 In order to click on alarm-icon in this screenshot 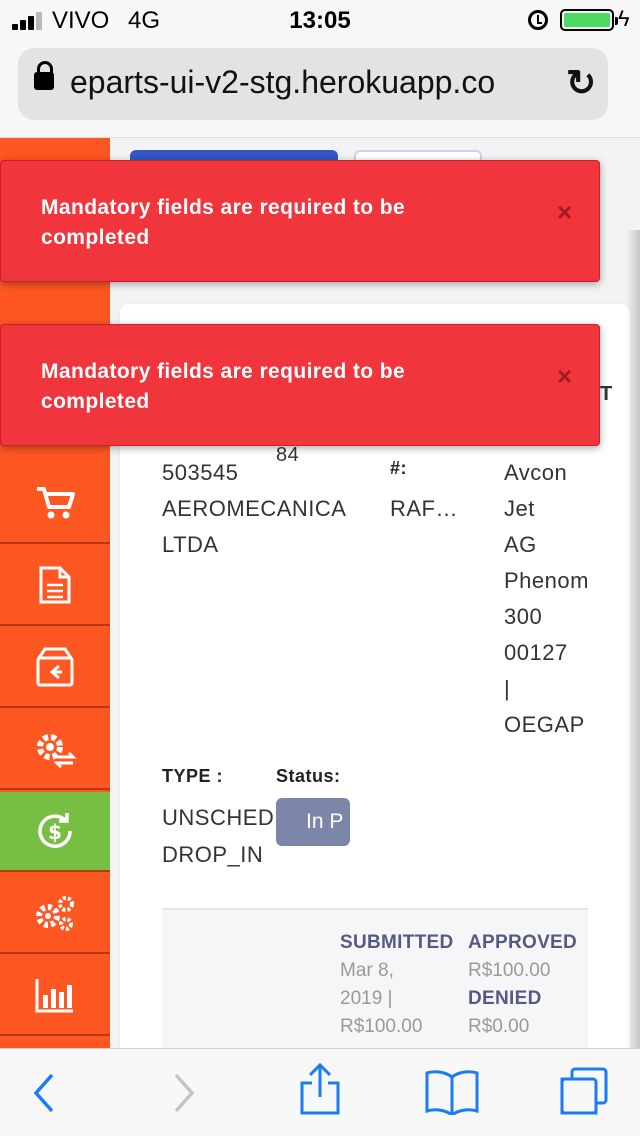, I will do `click(538, 20)`.